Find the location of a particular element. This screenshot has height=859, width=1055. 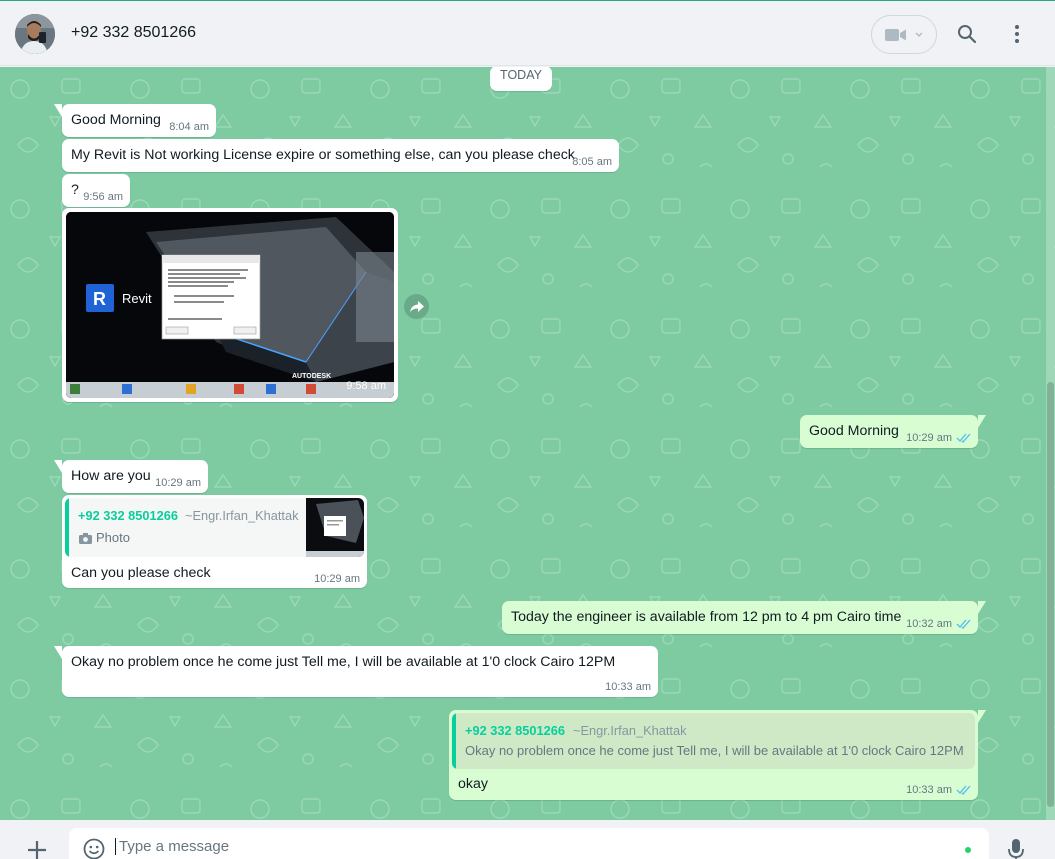

revit-screenshot-image: R Revit AUTODESK is located at coordinates (230, 305).